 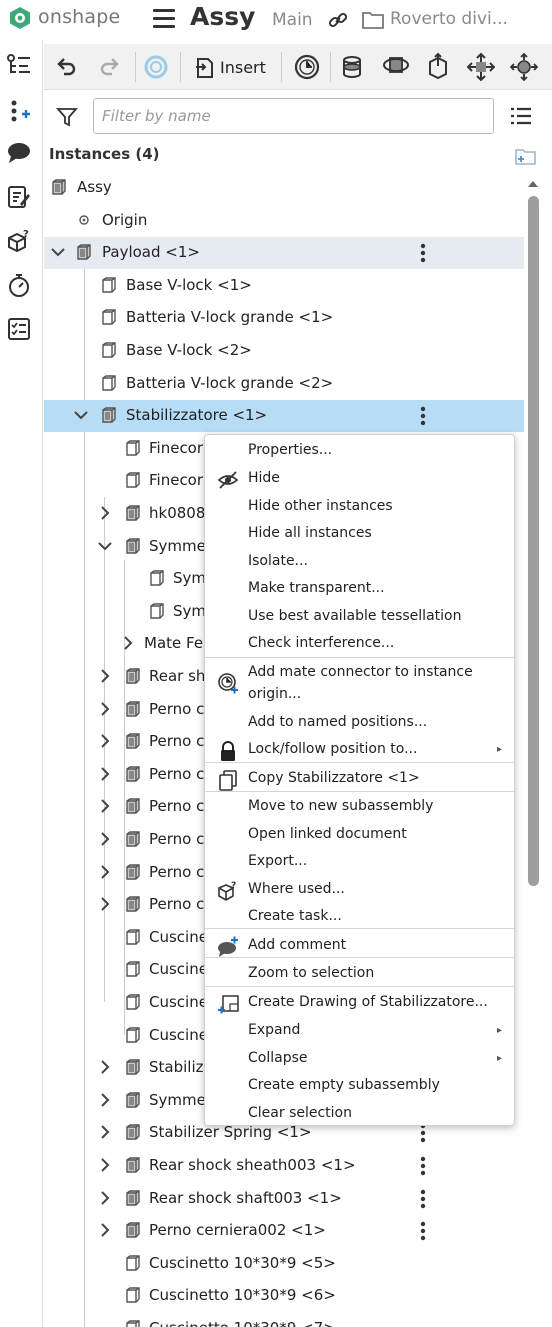 I want to click on tree-row: Base V-lock <2>, so click(x=284, y=351).